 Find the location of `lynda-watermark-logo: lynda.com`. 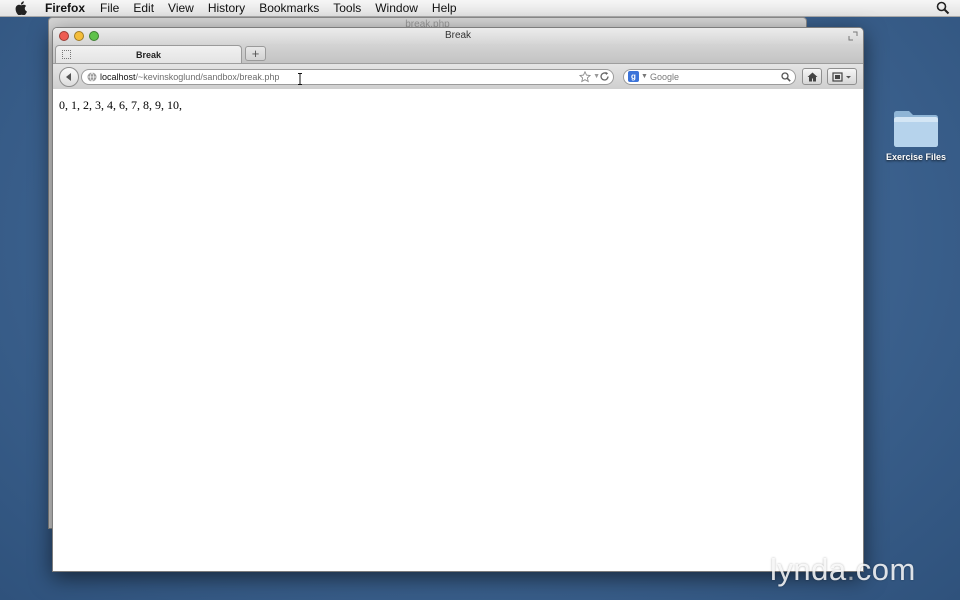

lynda-watermark-logo: lynda.com is located at coordinates (843, 570).